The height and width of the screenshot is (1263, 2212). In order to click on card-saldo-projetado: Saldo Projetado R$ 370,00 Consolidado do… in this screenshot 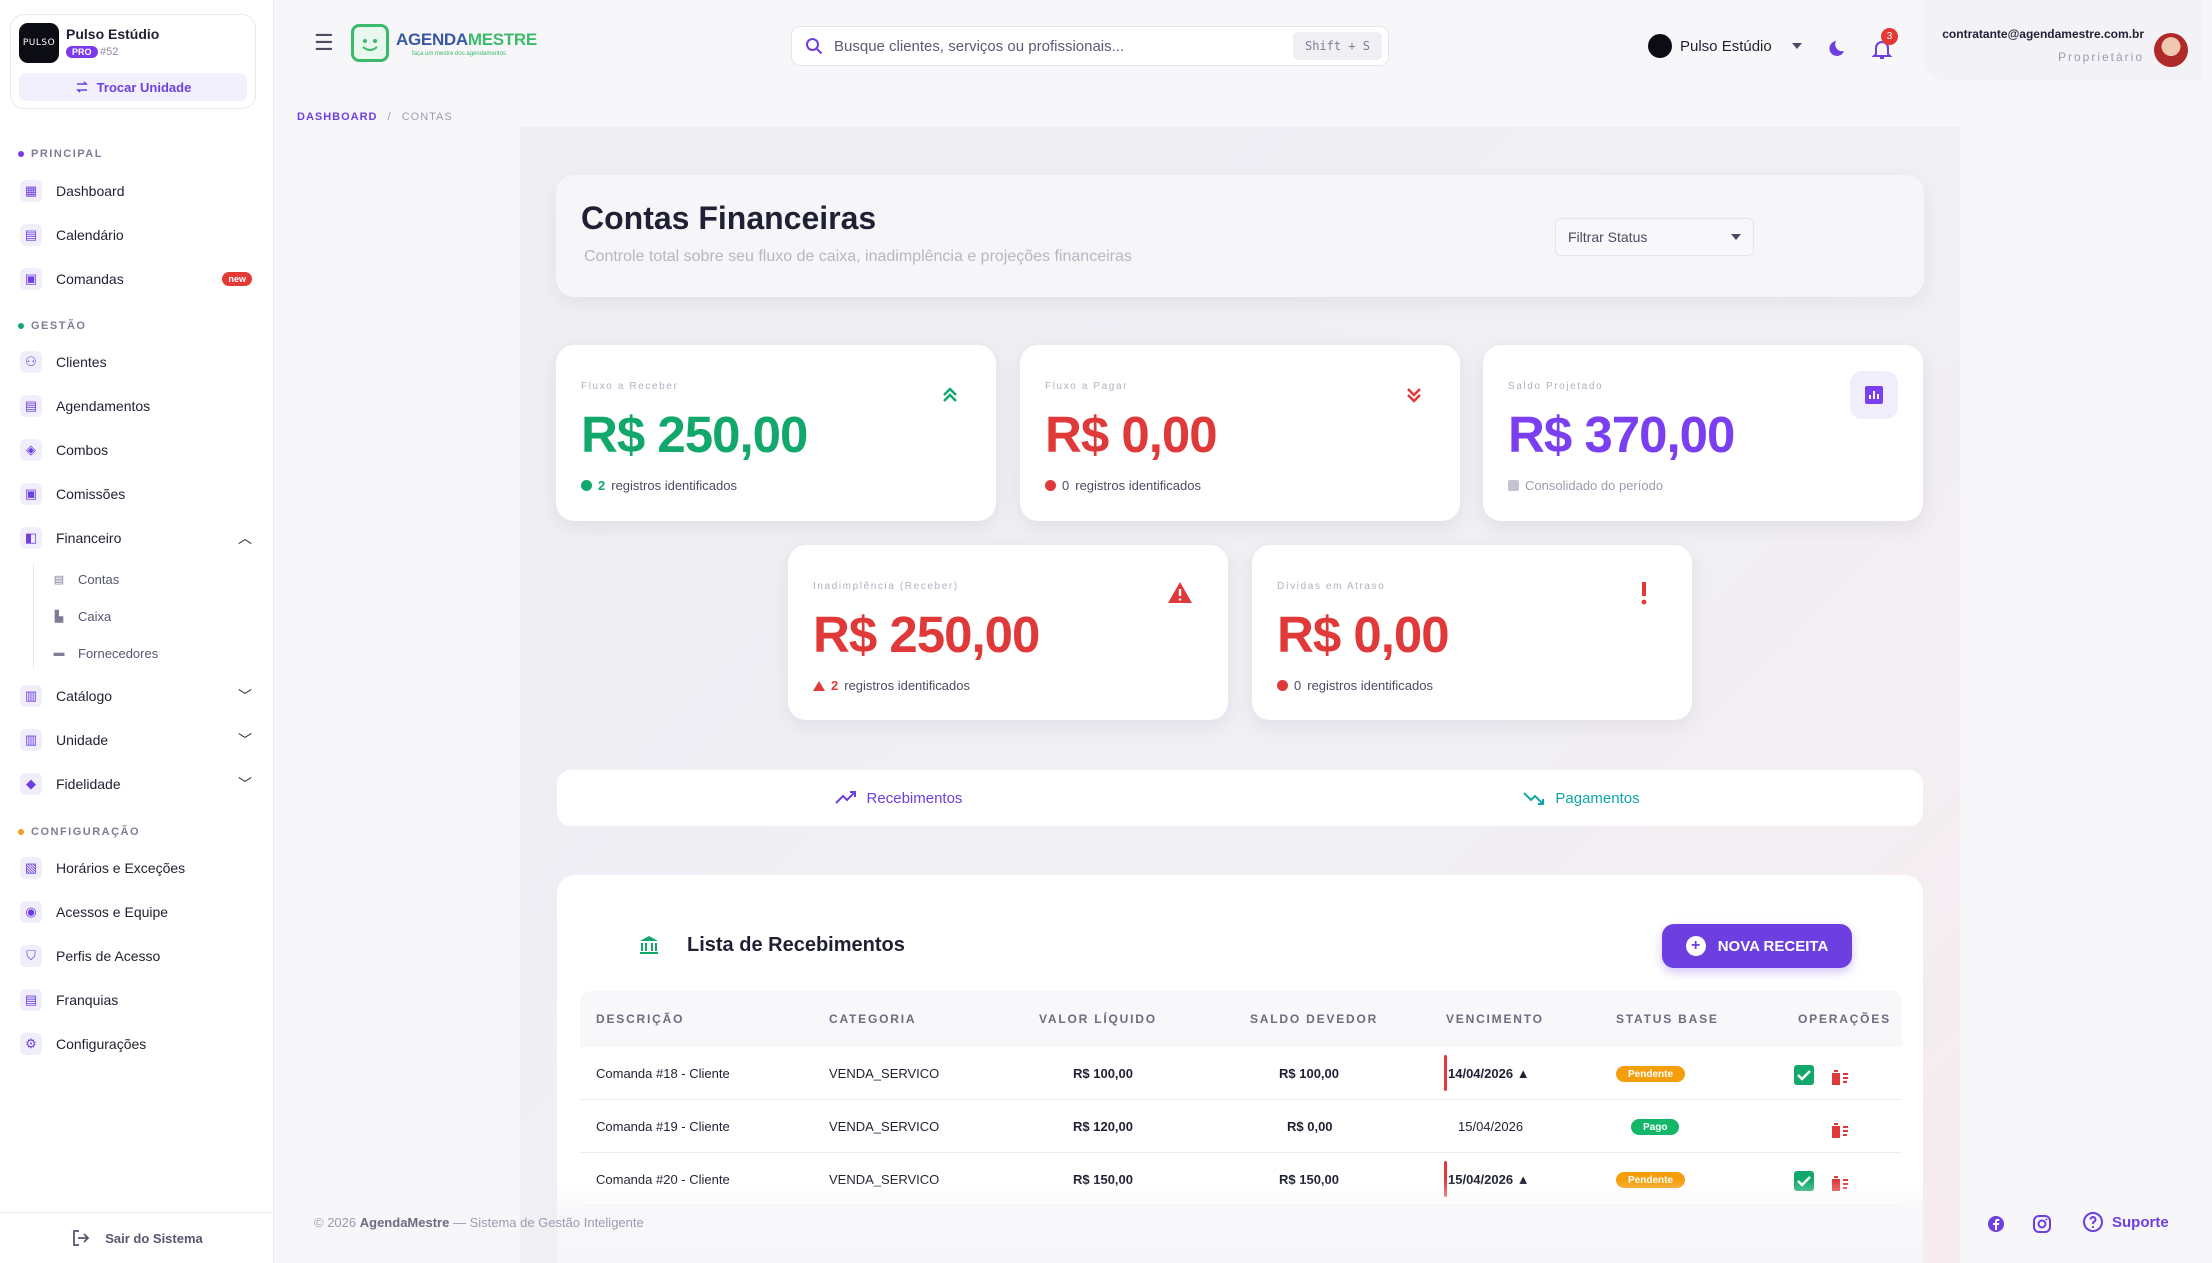, I will do `click(1703, 433)`.